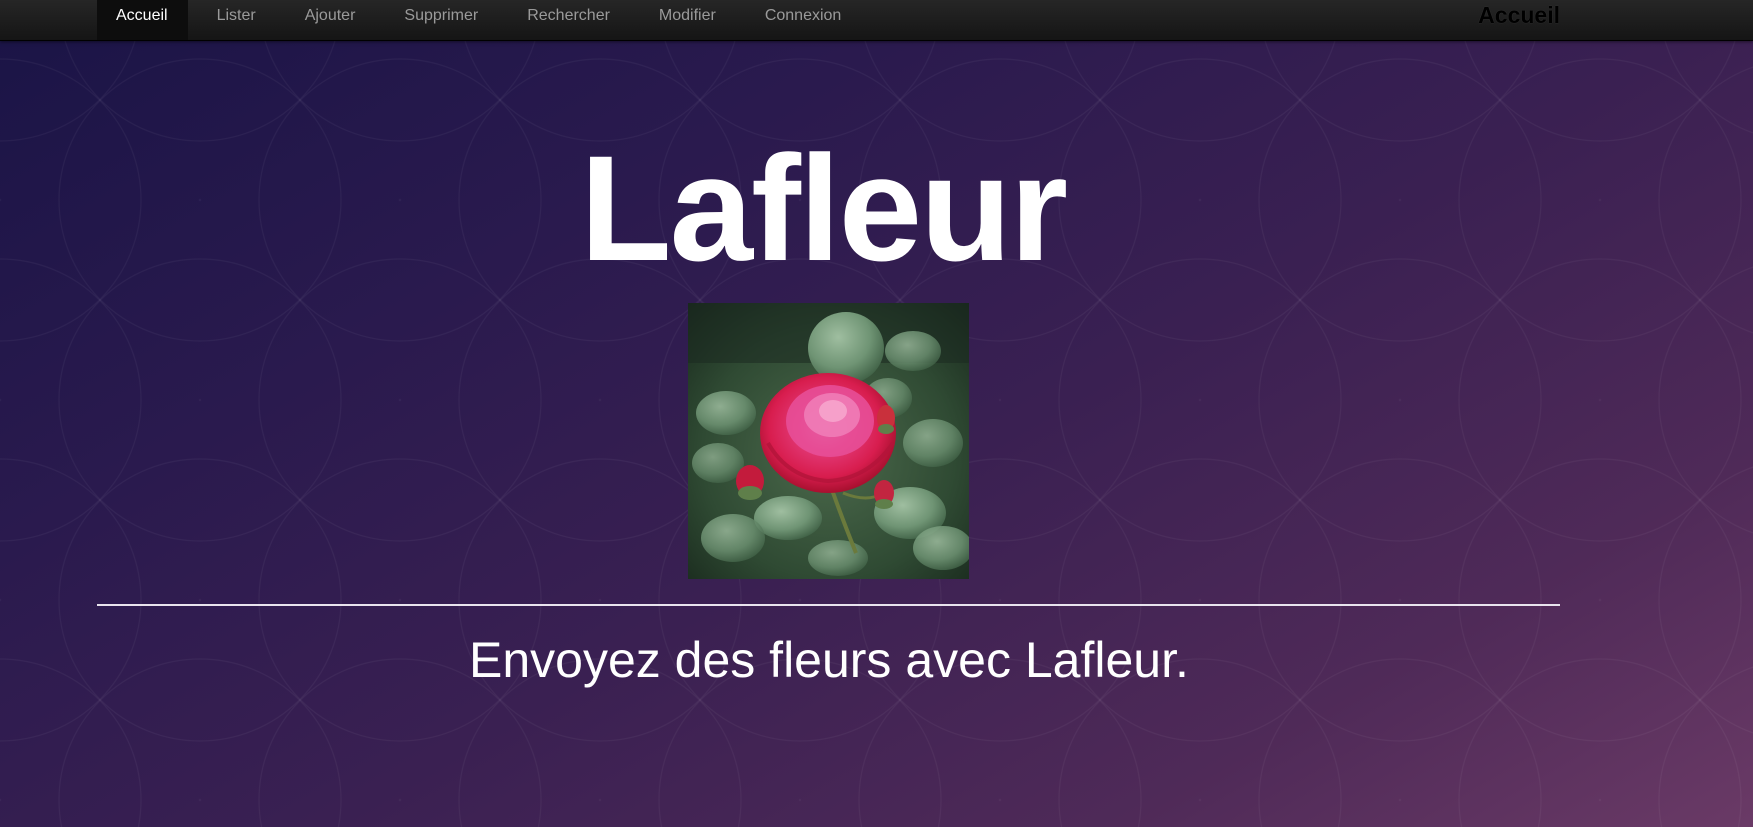 This screenshot has height=827, width=1753. Describe the element at coordinates (1500, 15) in the screenshot. I see `brand-title: Accueil` at that location.